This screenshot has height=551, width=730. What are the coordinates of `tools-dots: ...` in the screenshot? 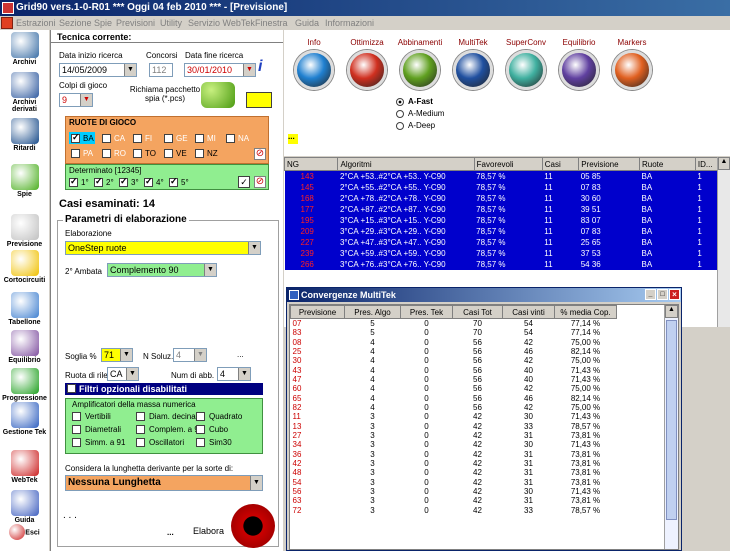 It's located at (293, 138).